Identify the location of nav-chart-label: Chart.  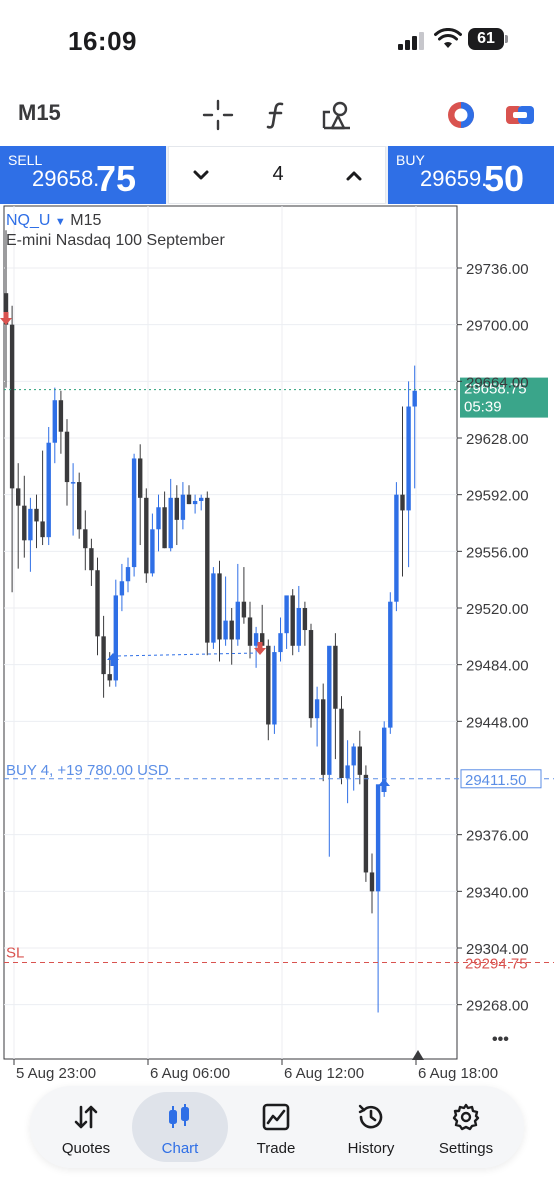
(180, 1148).